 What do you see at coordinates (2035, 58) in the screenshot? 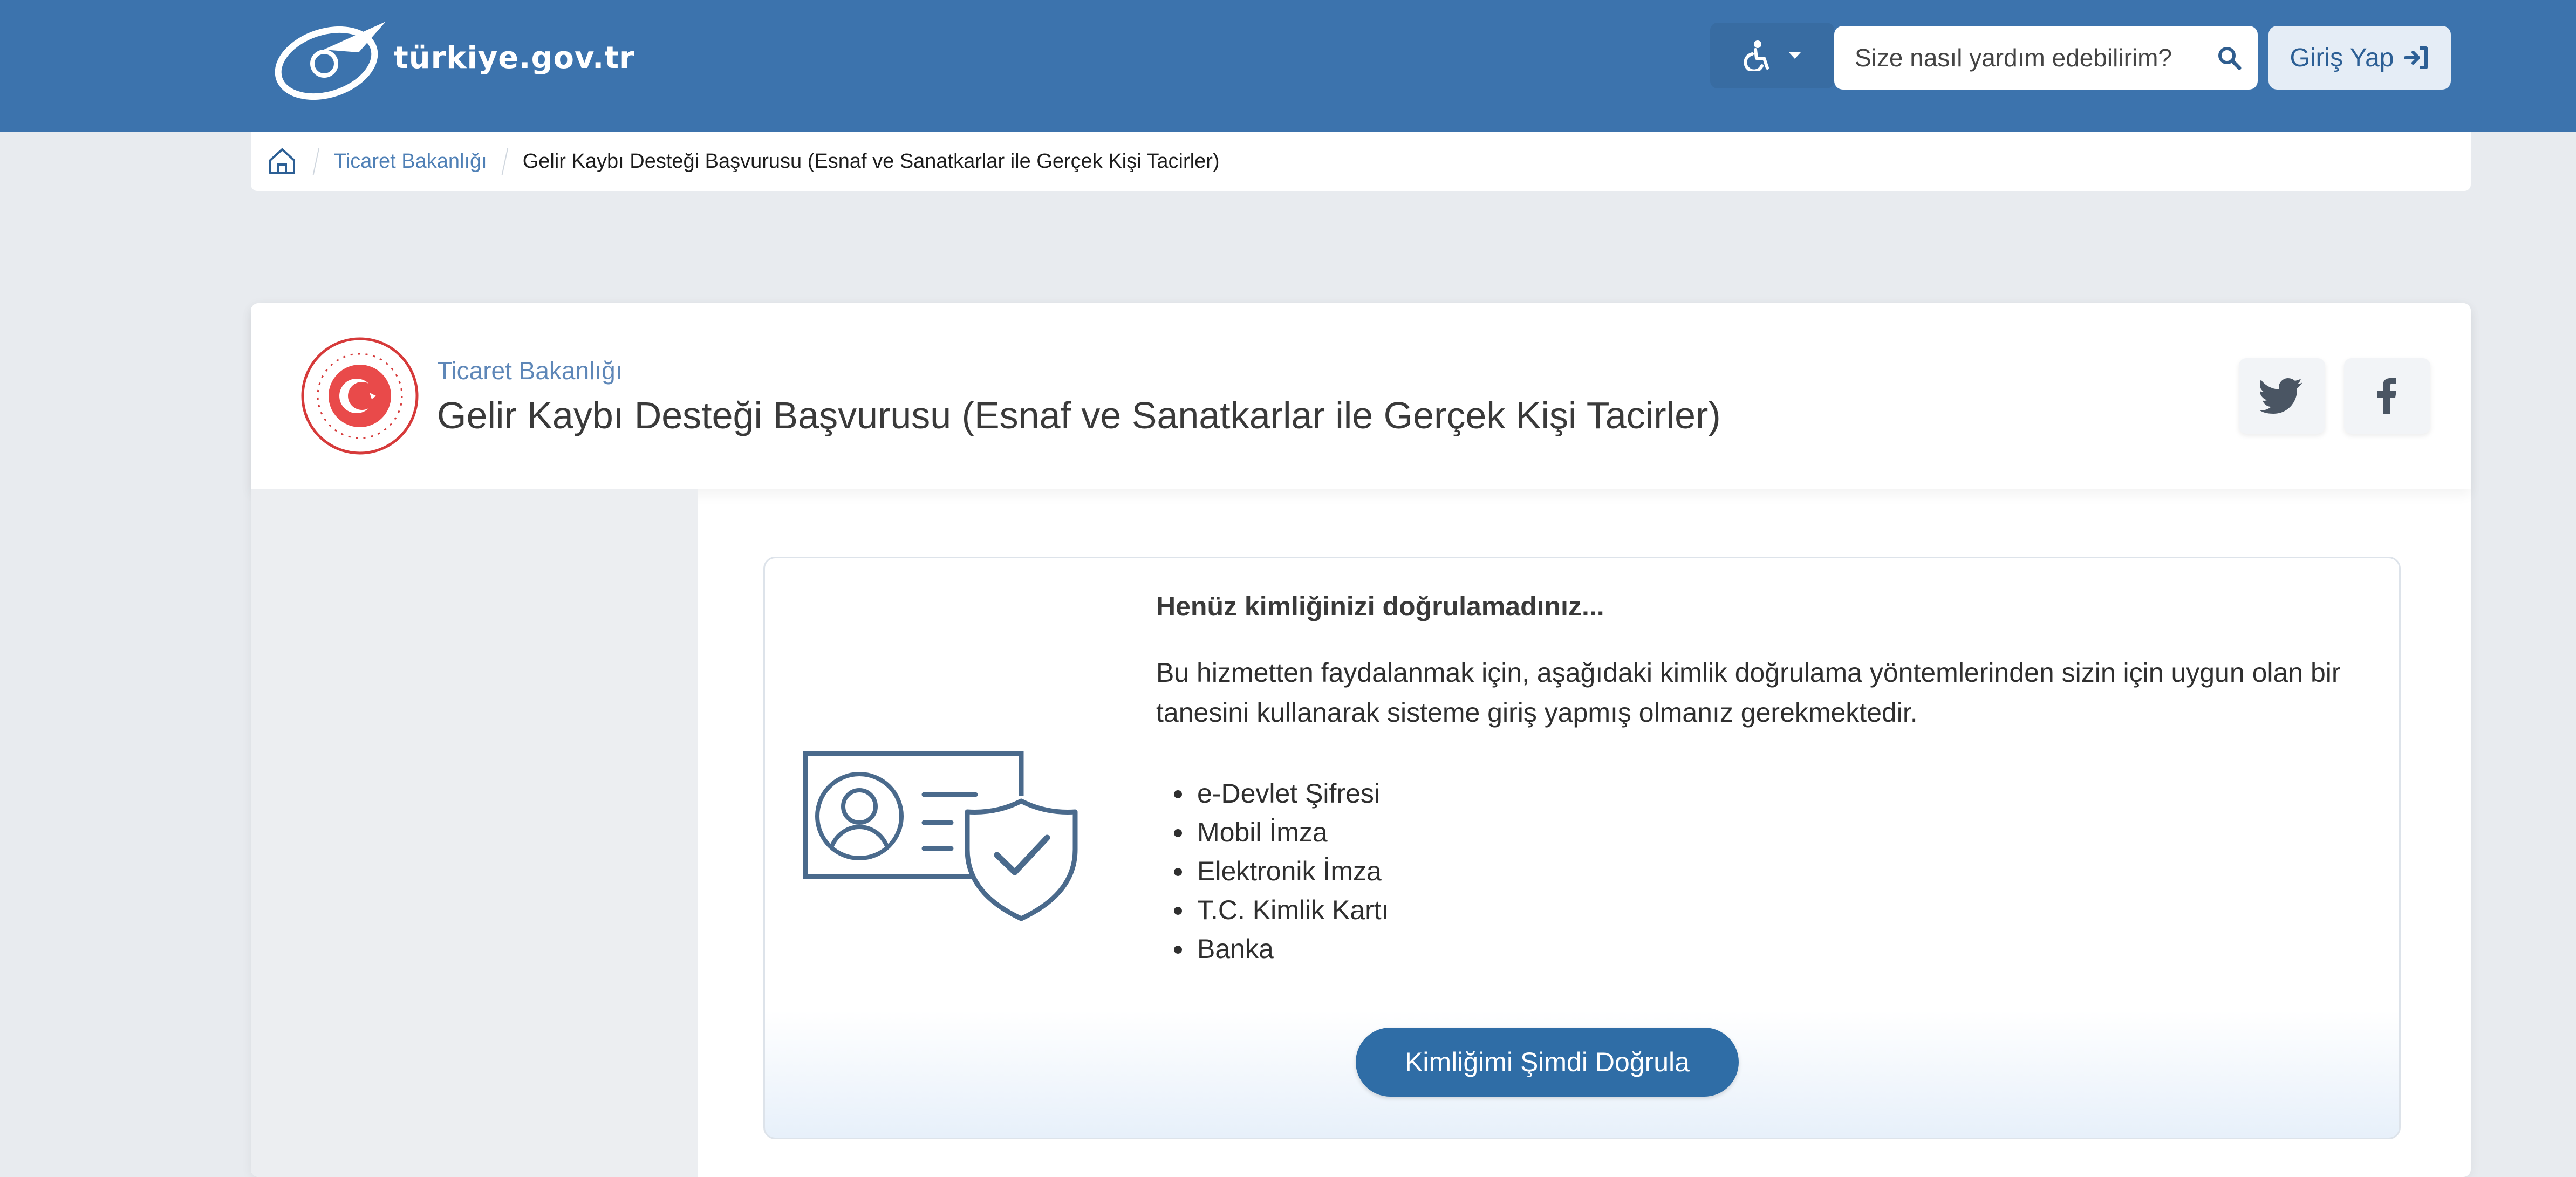
I see `search-input` at bounding box center [2035, 58].